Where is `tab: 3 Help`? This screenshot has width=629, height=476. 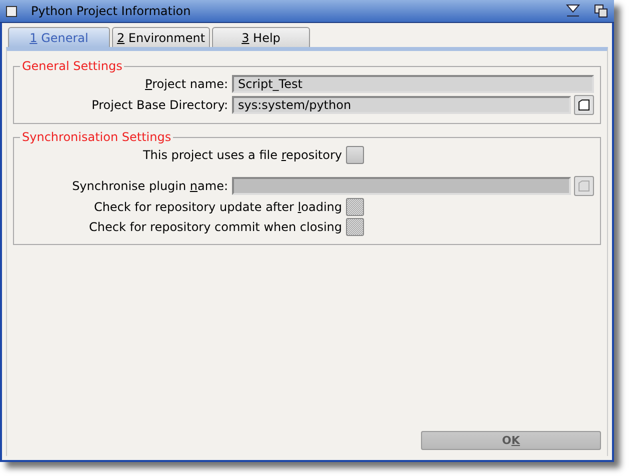
tab: 3 Help is located at coordinates (261, 37).